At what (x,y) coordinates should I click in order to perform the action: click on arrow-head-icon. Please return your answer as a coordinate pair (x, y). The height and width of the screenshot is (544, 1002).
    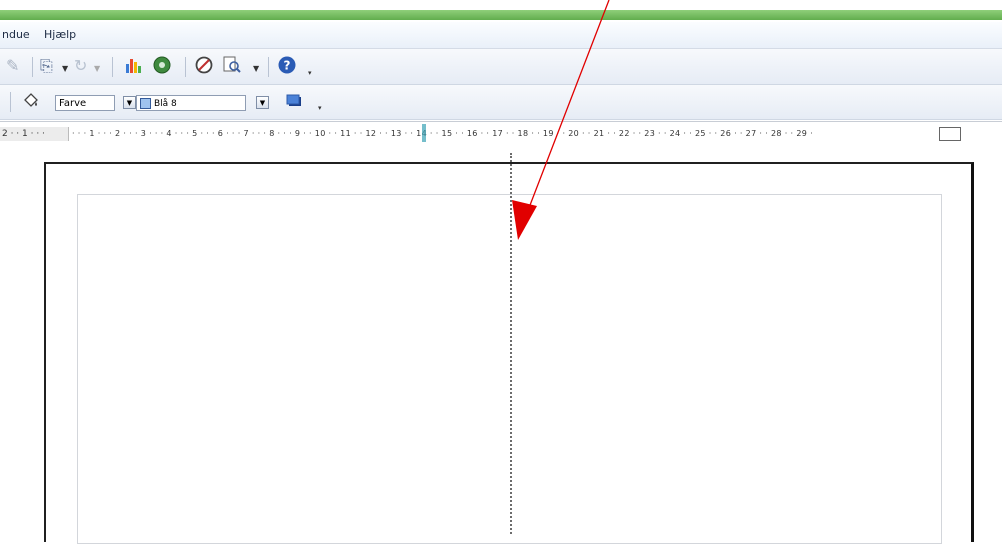
    Looking at the image, I should click on (524, 220).